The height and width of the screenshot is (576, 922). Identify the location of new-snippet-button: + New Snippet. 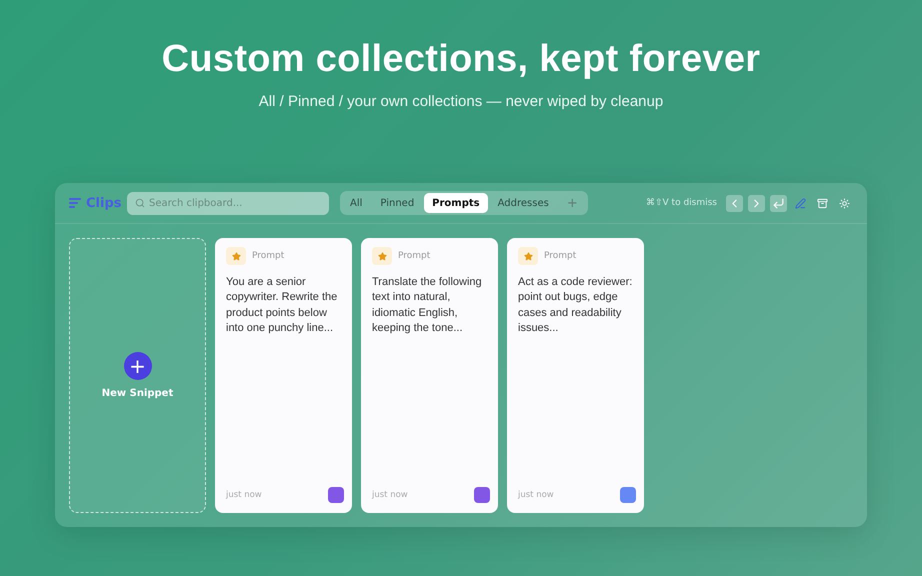
(137, 375).